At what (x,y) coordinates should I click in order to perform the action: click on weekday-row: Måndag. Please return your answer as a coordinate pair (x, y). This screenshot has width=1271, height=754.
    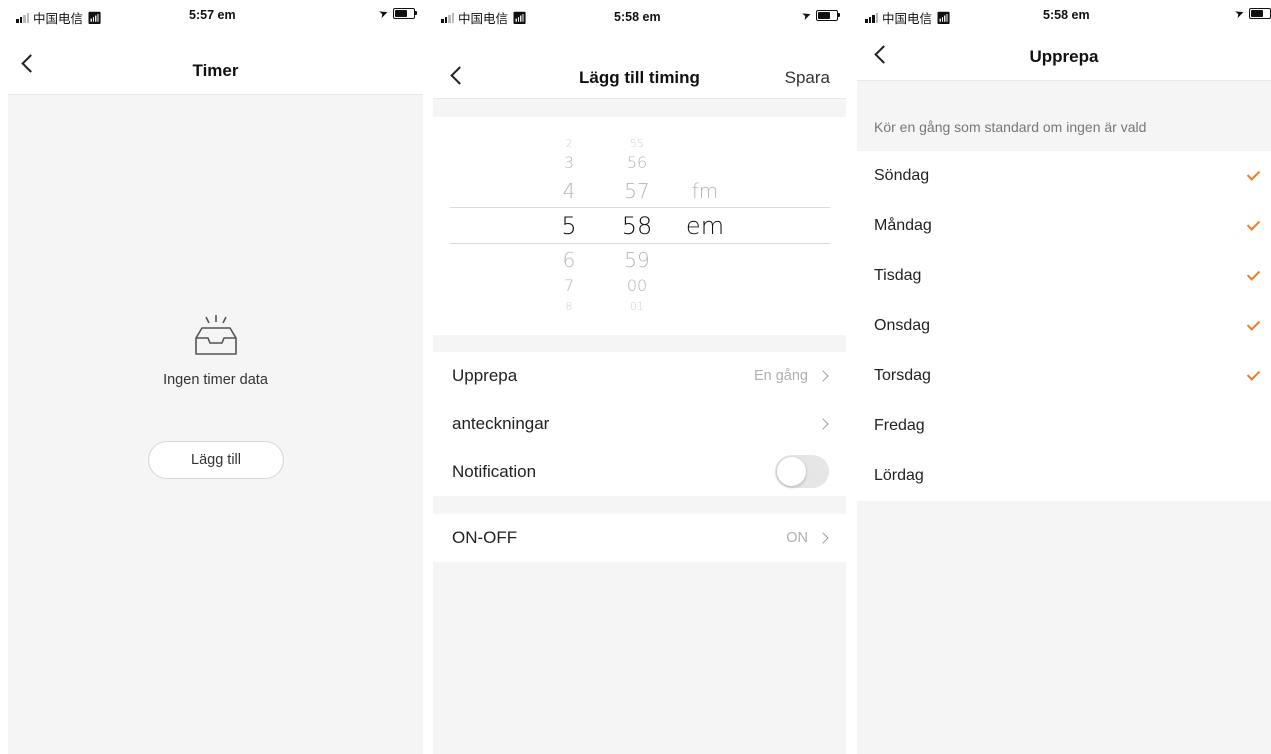
    Looking at the image, I should click on (1064, 226).